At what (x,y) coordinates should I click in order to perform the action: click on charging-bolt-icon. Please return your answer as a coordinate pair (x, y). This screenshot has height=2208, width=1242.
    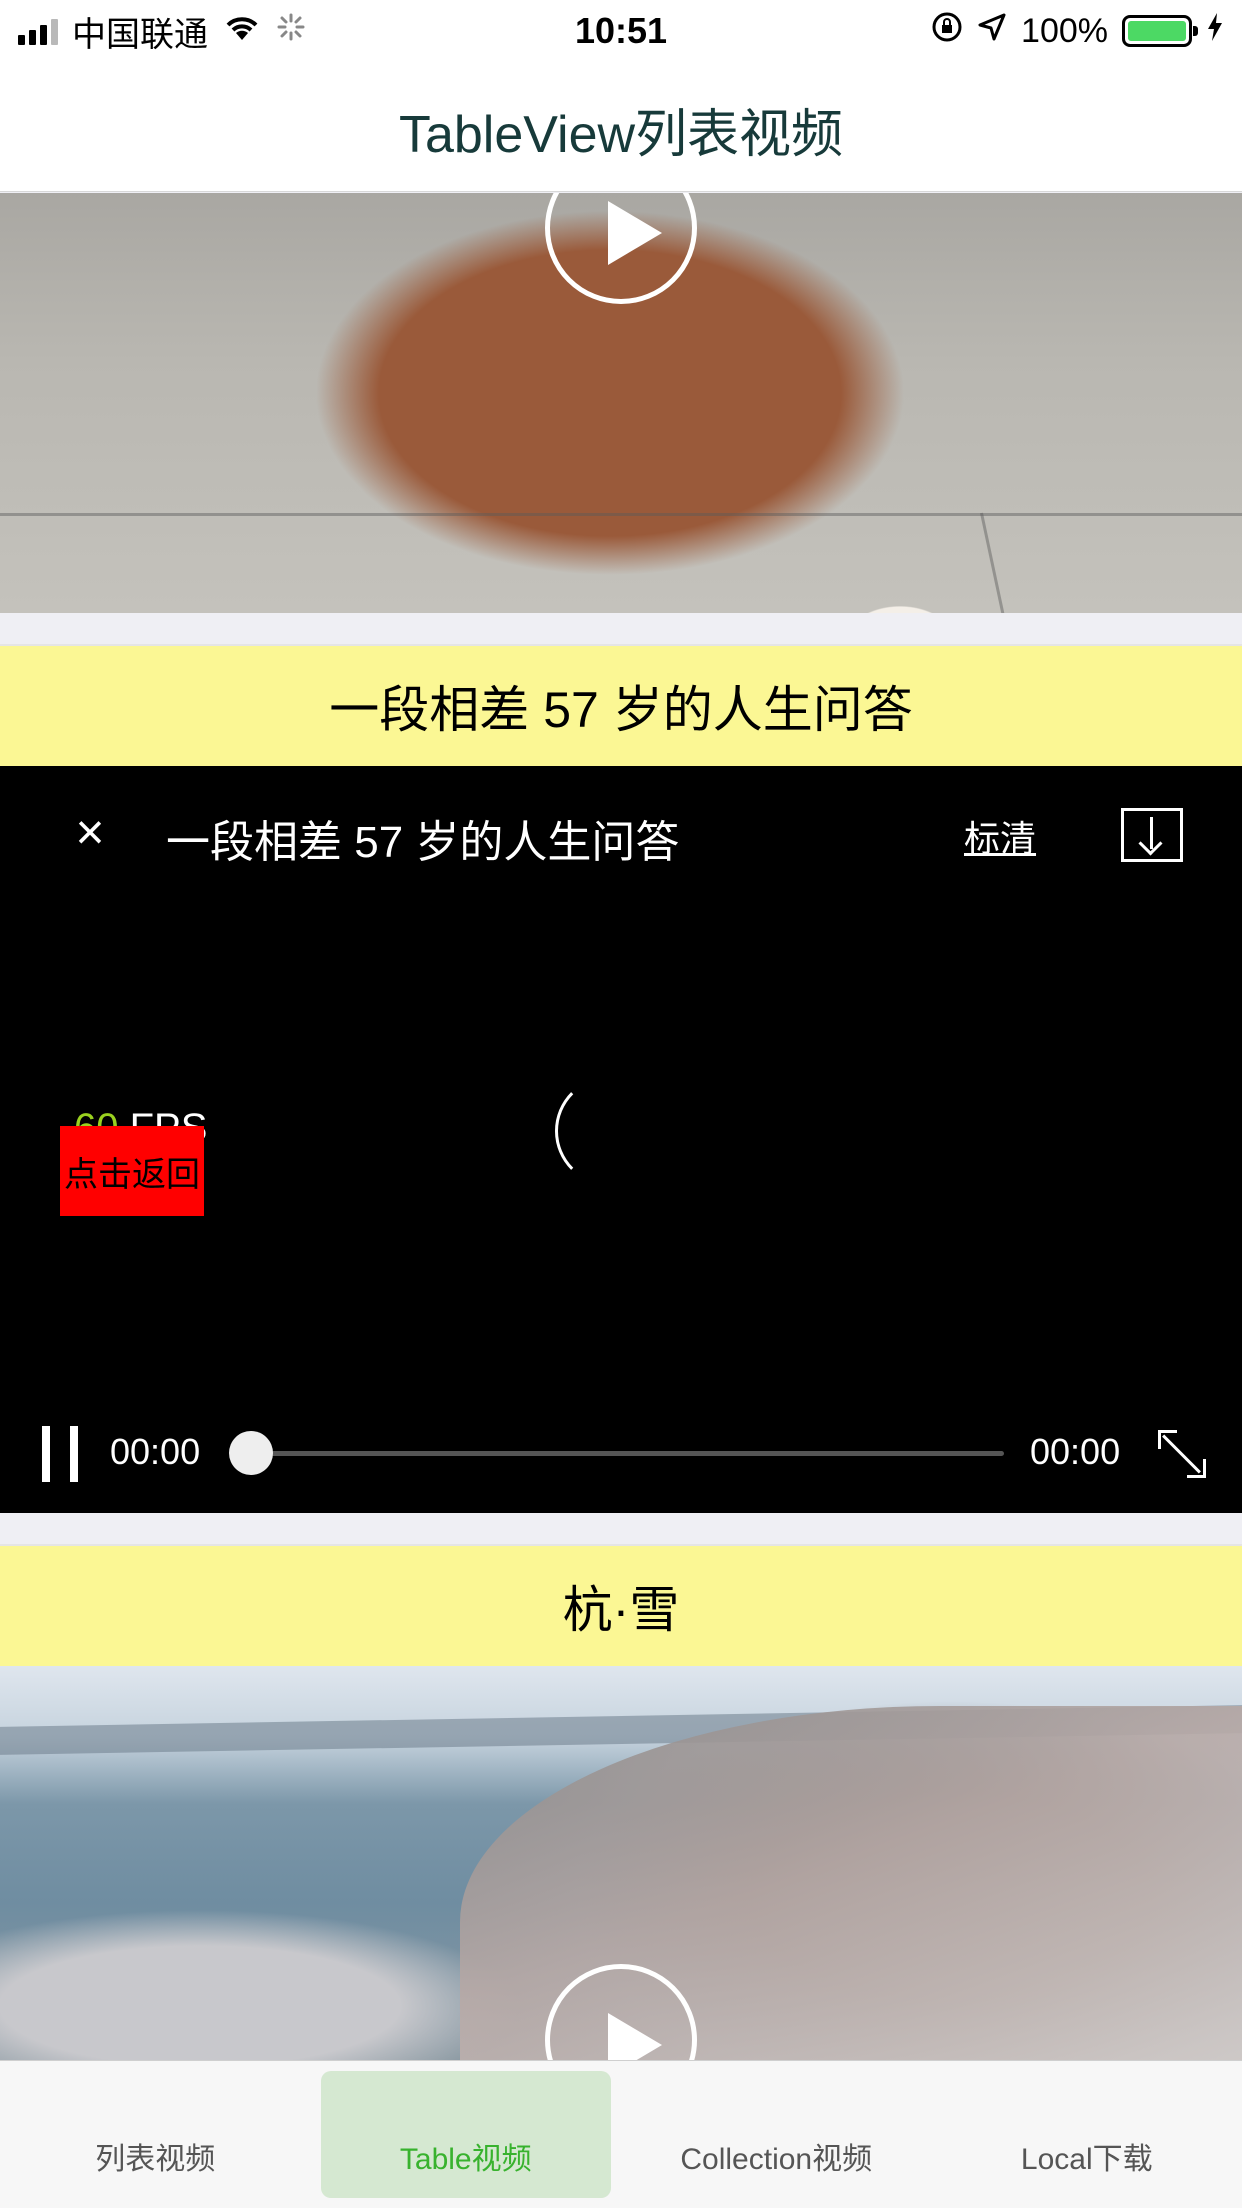
    Looking at the image, I should click on (1215, 31).